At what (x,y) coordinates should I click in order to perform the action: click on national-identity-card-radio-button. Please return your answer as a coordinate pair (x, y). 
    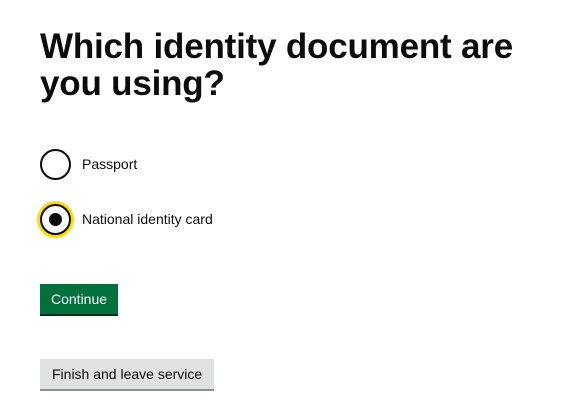
    Looking at the image, I should click on (55, 219).